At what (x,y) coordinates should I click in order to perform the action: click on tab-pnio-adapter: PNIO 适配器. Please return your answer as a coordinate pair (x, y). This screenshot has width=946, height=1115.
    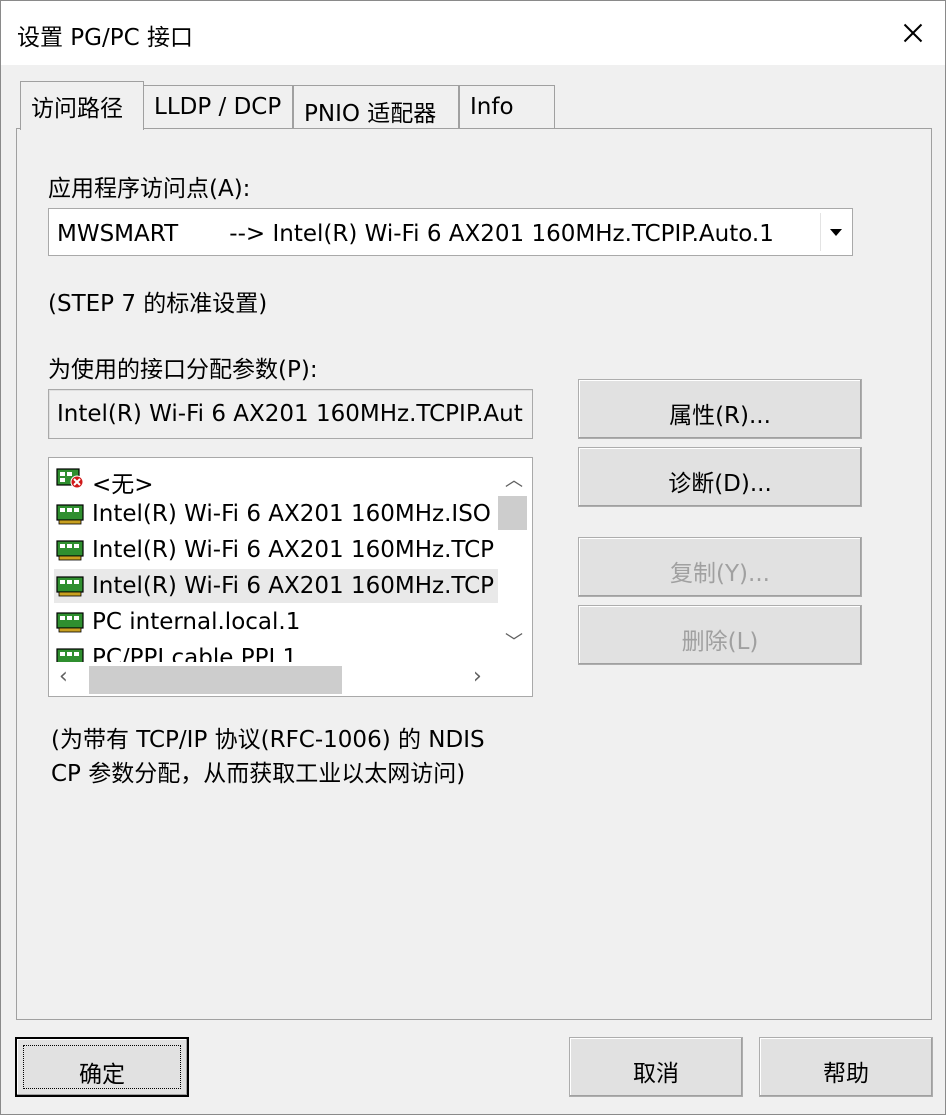
    Looking at the image, I should click on (376, 106).